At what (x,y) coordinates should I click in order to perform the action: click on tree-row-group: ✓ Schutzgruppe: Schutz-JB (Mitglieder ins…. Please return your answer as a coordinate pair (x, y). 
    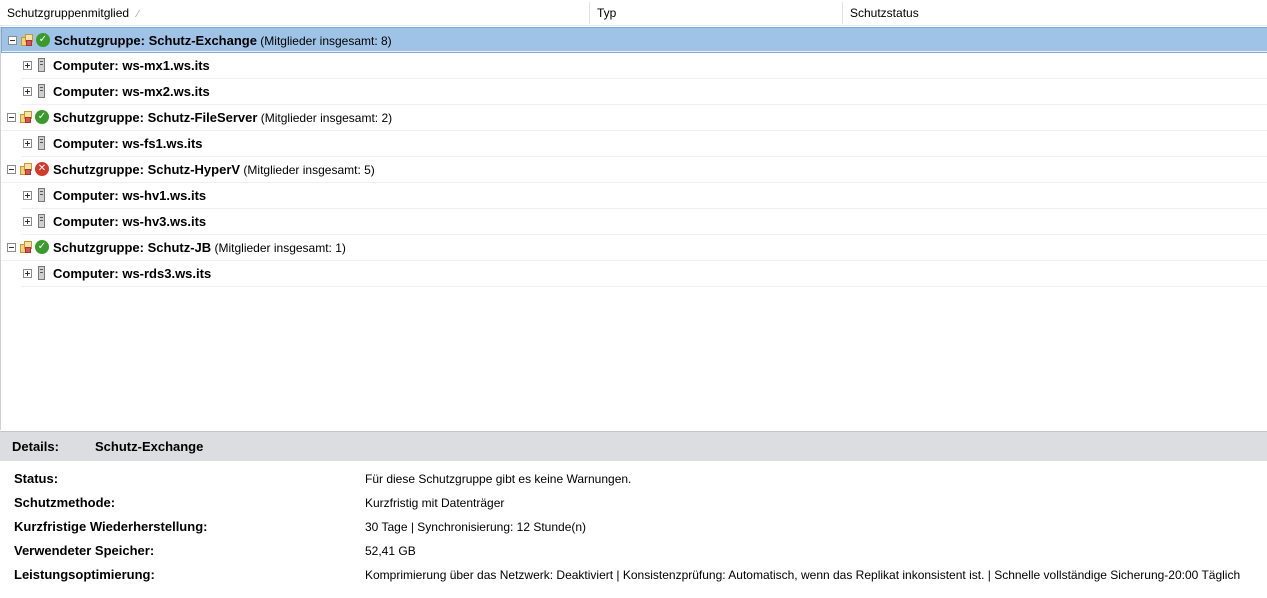
    Looking at the image, I should click on (634, 248).